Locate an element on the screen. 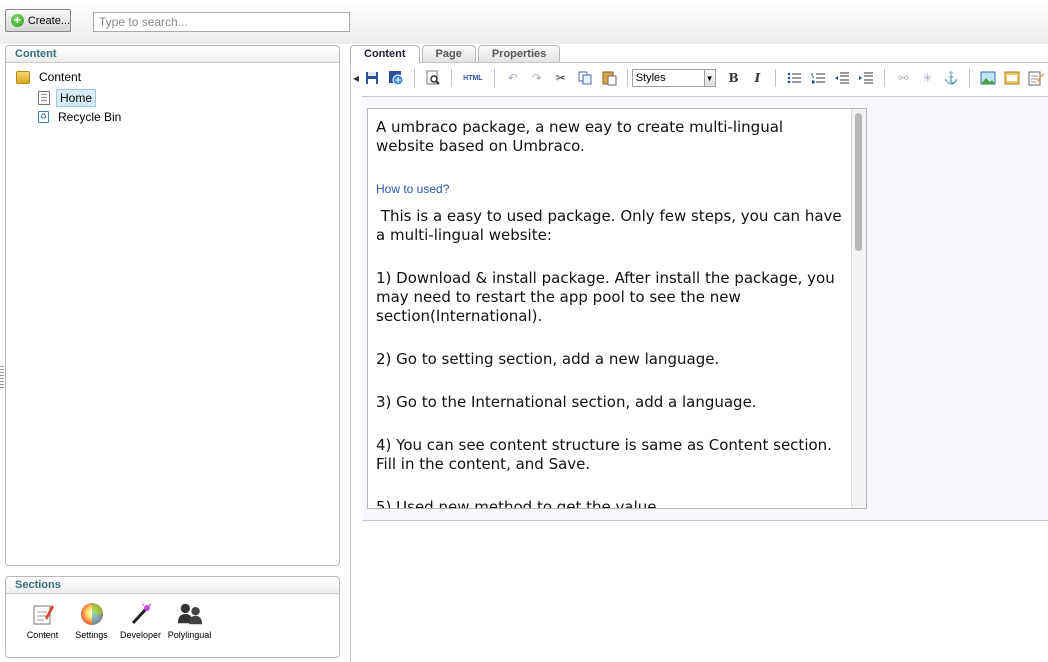 The image size is (1048, 662). section-label: Polylingual is located at coordinates (189, 635).